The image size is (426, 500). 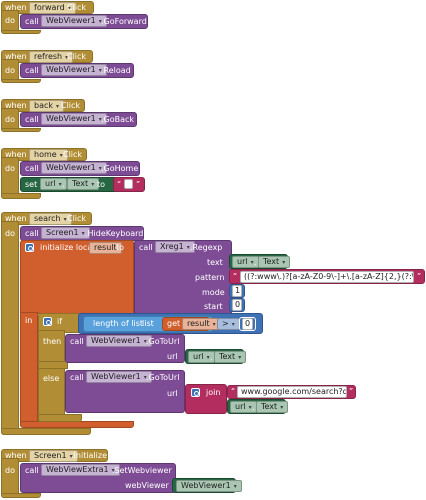 What do you see at coordinates (201, 324) in the screenshot?
I see `variable-dropdown-result: result ▾` at bounding box center [201, 324].